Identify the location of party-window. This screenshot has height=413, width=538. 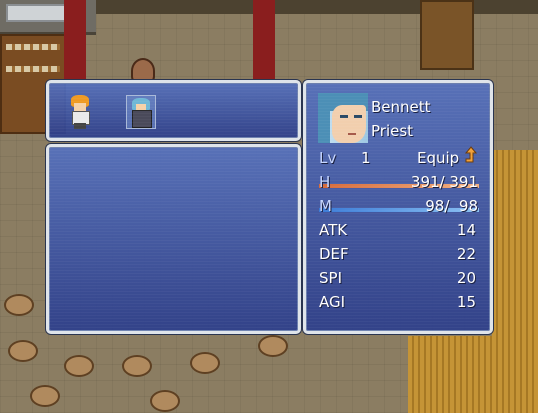
(173, 110).